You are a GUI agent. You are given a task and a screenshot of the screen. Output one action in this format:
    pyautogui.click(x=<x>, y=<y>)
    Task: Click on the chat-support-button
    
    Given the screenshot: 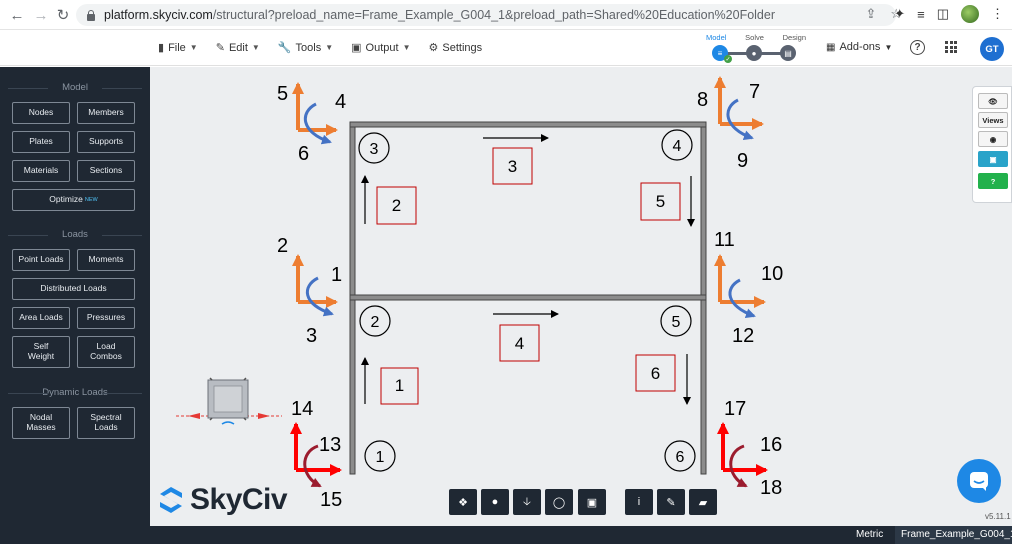 What is the action you would take?
    pyautogui.click(x=979, y=481)
    